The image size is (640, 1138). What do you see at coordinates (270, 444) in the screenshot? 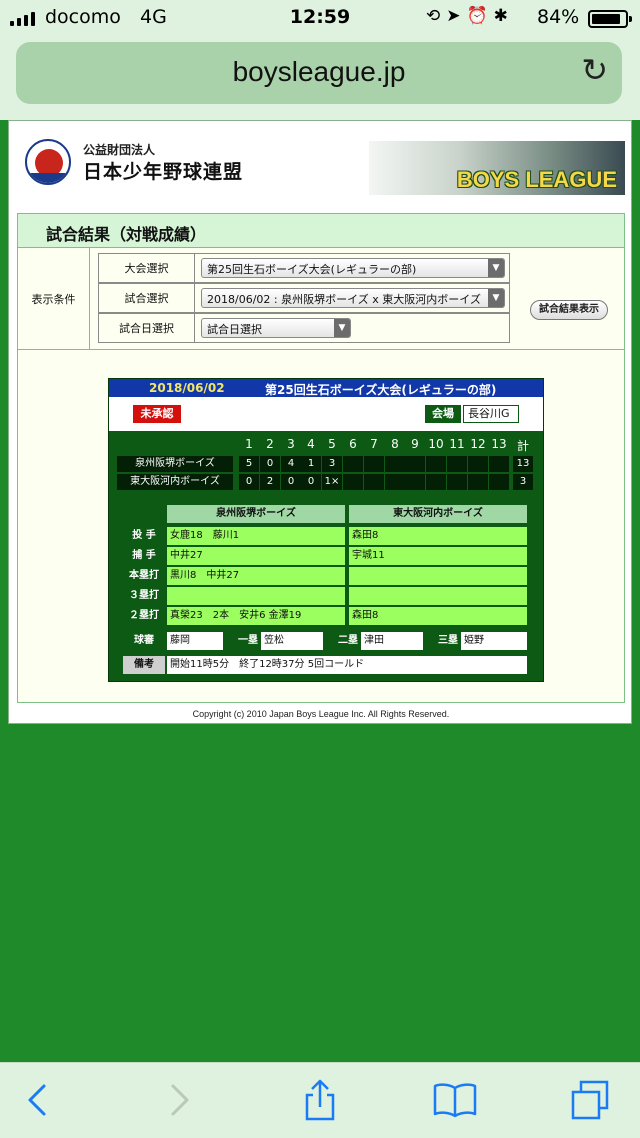
I see `inning-header: 2` at bounding box center [270, 444].